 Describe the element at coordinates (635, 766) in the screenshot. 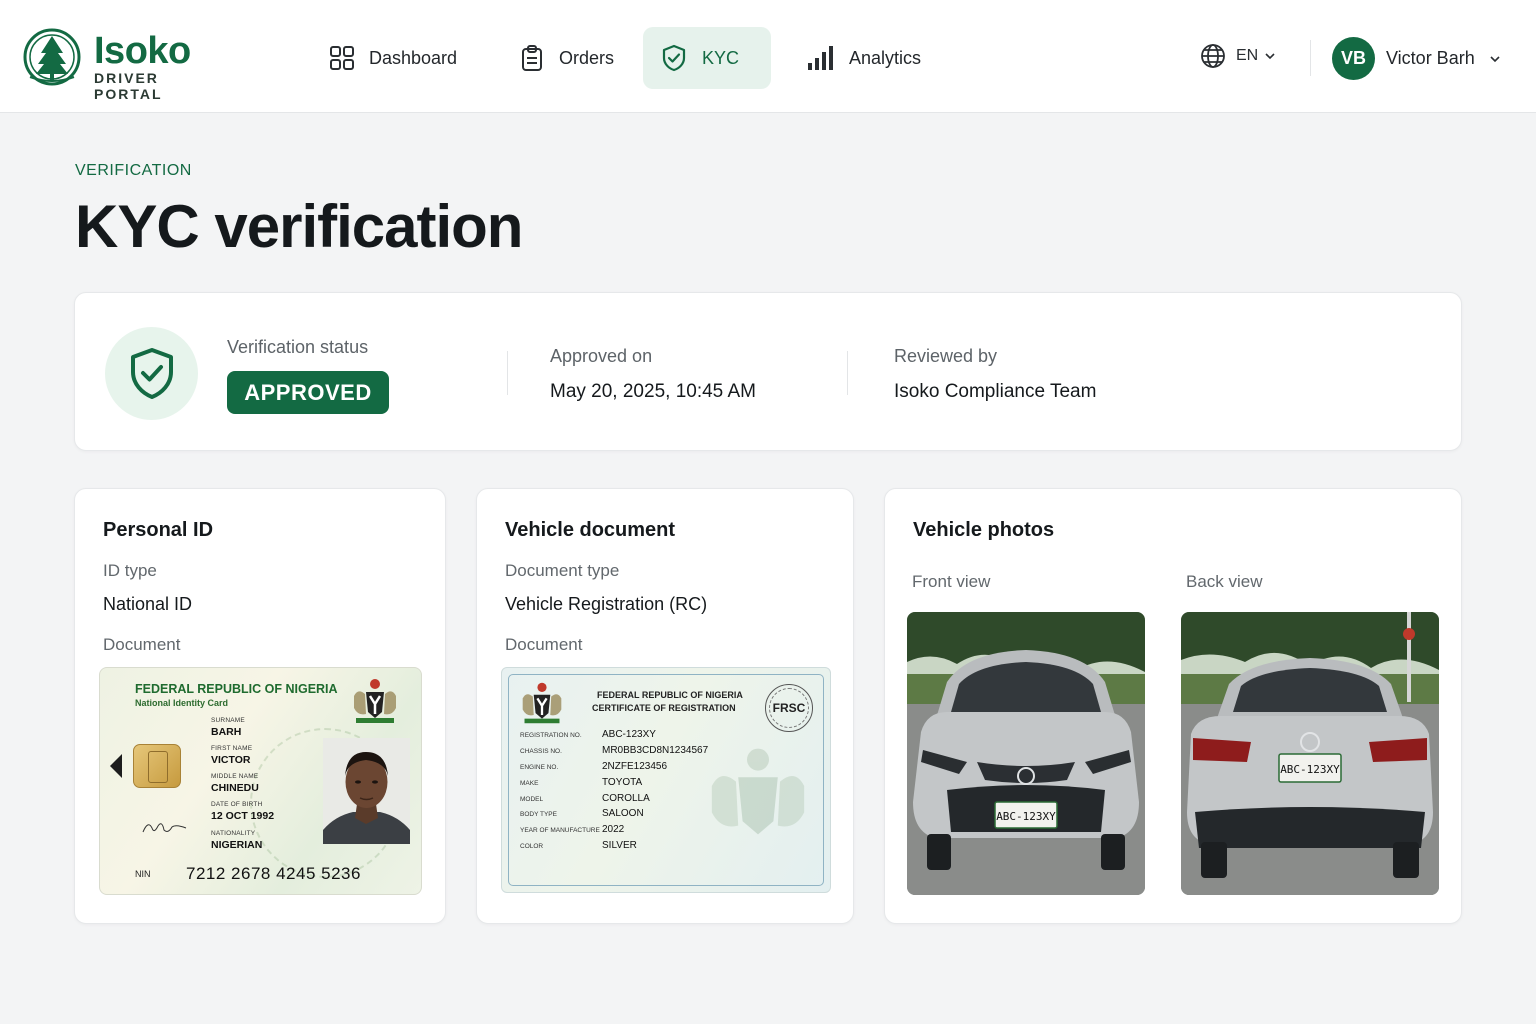

I see `rc-row-value: 2NZFE123456` at that location.